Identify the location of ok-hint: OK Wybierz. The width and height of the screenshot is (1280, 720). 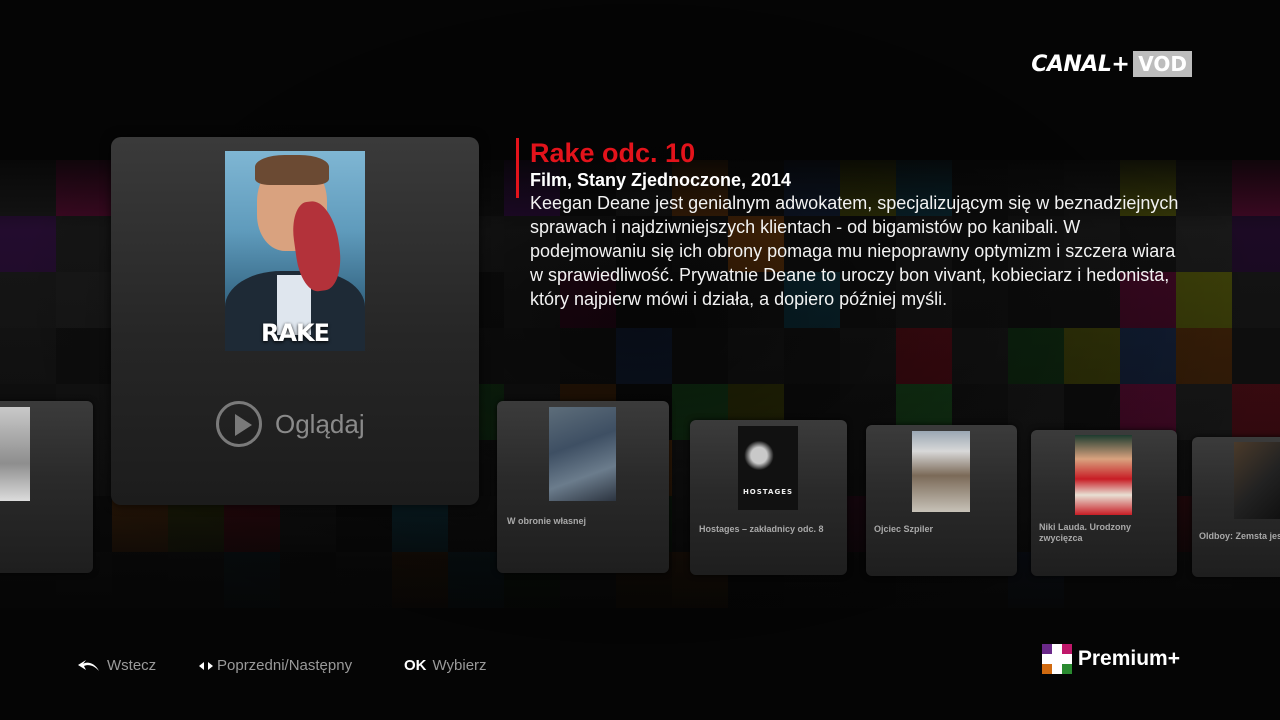
(445, 665).